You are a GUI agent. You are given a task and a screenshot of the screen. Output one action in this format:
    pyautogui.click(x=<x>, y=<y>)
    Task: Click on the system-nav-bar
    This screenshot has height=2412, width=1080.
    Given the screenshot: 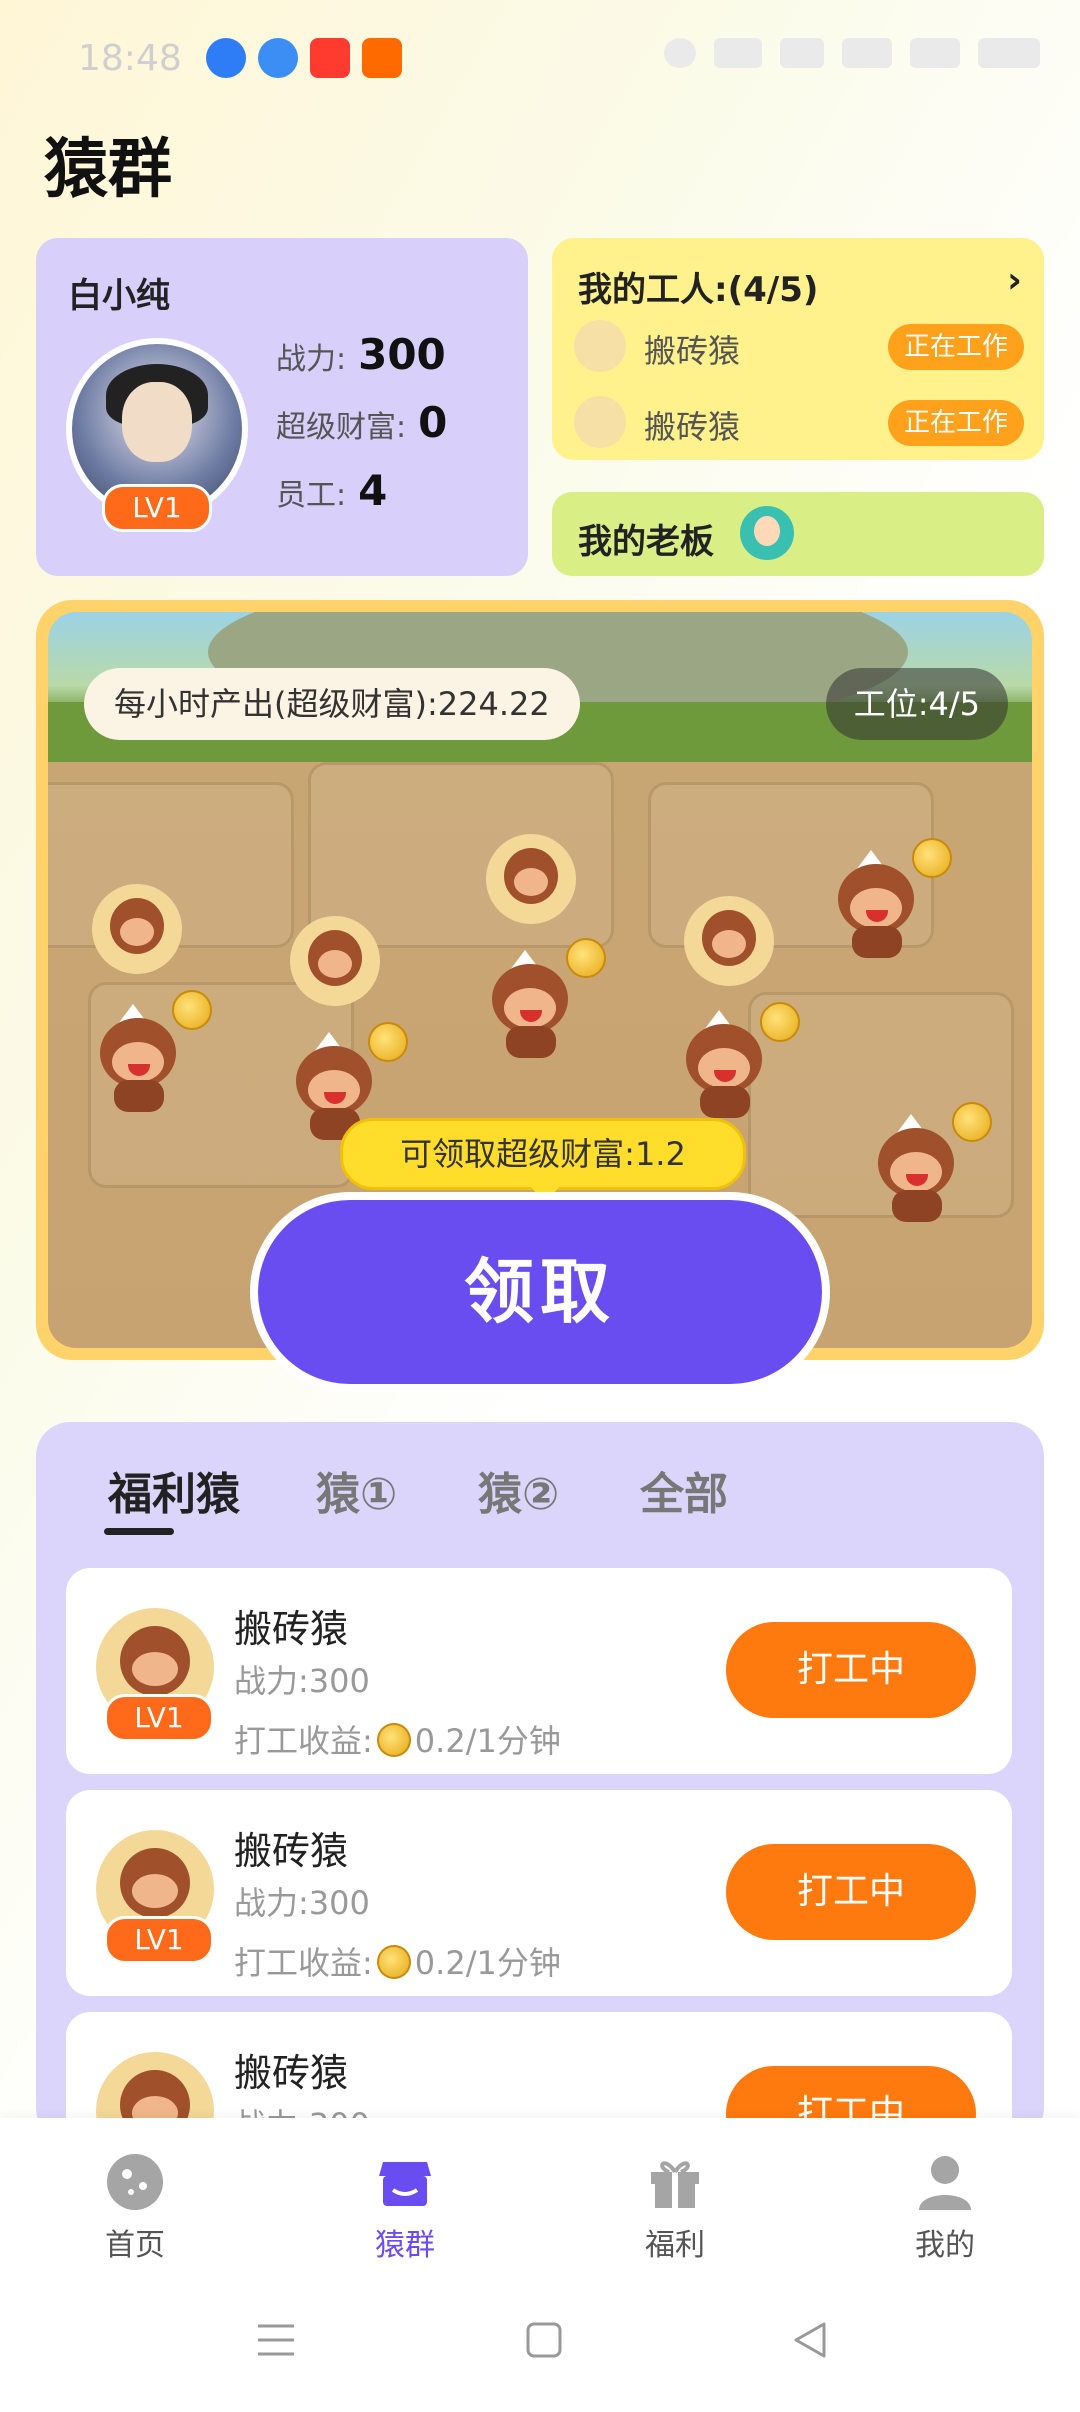 What is the action you would take?
    pyautogui.click(x=540, y=2341)
    